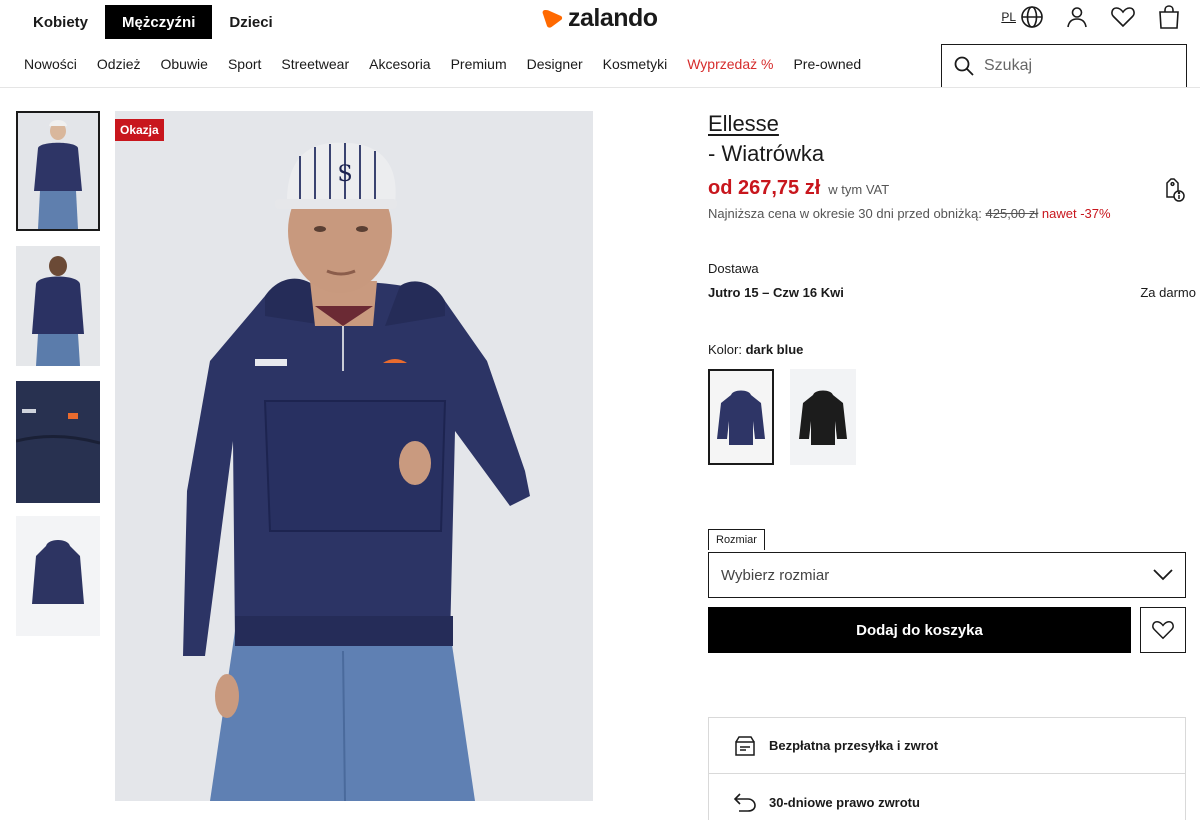 The width and height of the screenshot is (1200, 820). Describe the element at coordinates (1174, 192) in the screenshot. I see `price-tag-info-icon` at that location.